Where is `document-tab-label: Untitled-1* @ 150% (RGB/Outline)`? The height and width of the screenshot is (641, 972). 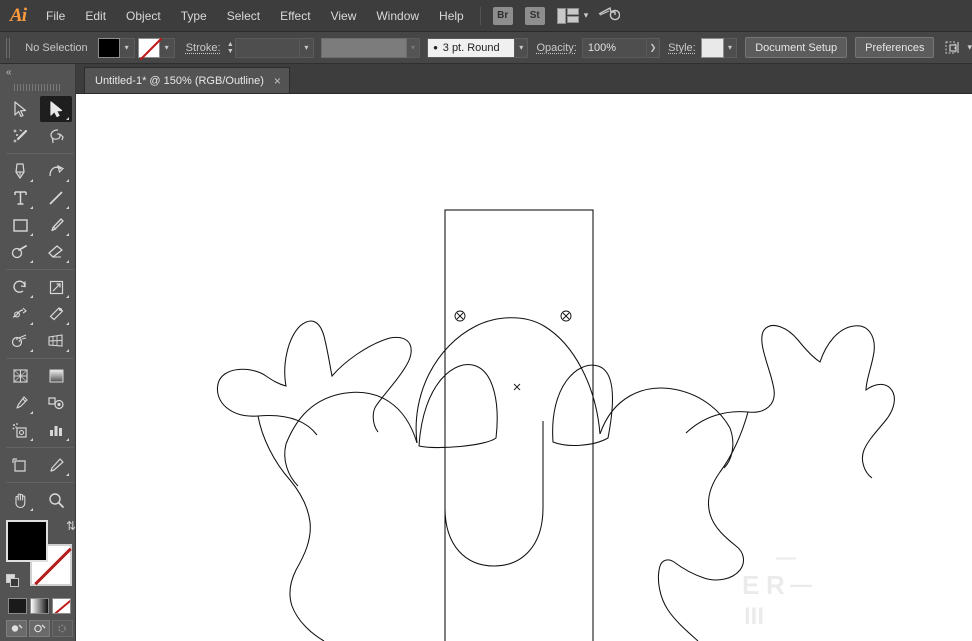
document-tab-label: Untitled-1* @ 150% (RGB/Outline) is located at coordinates (179, 80).